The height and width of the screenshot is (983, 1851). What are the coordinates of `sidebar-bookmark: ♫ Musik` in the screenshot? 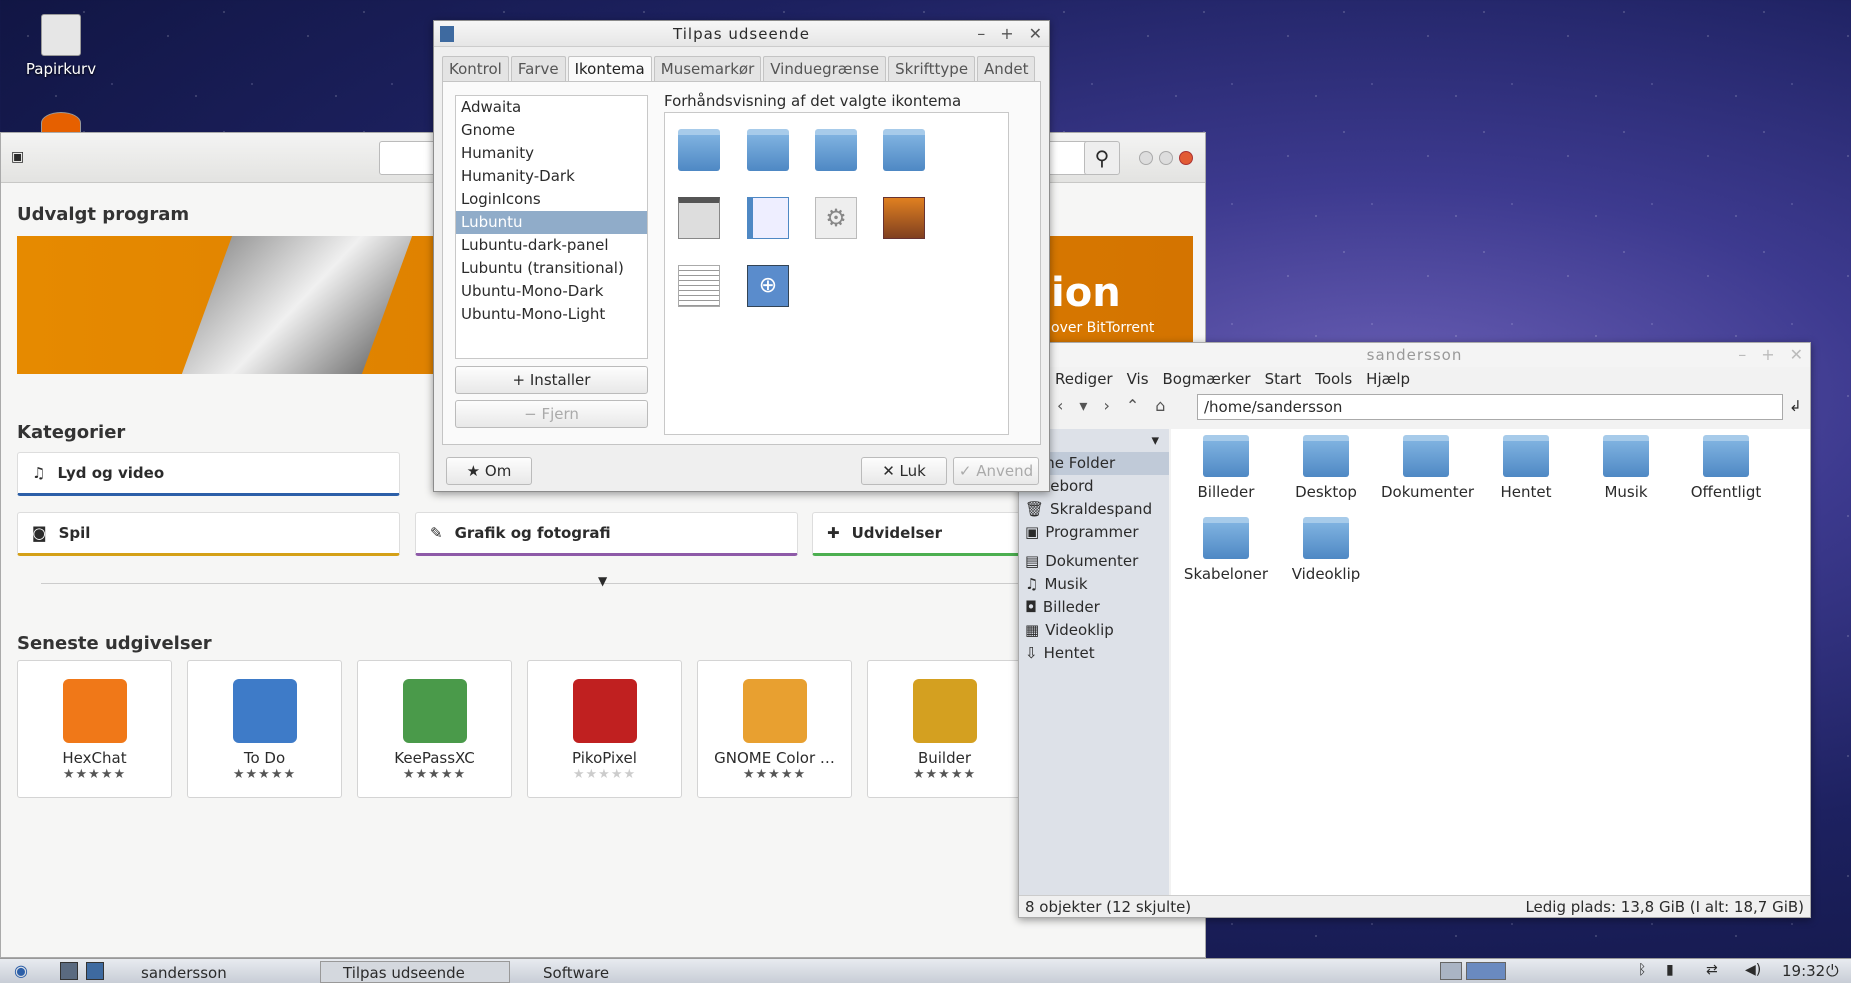 It's located at (1094, 584).